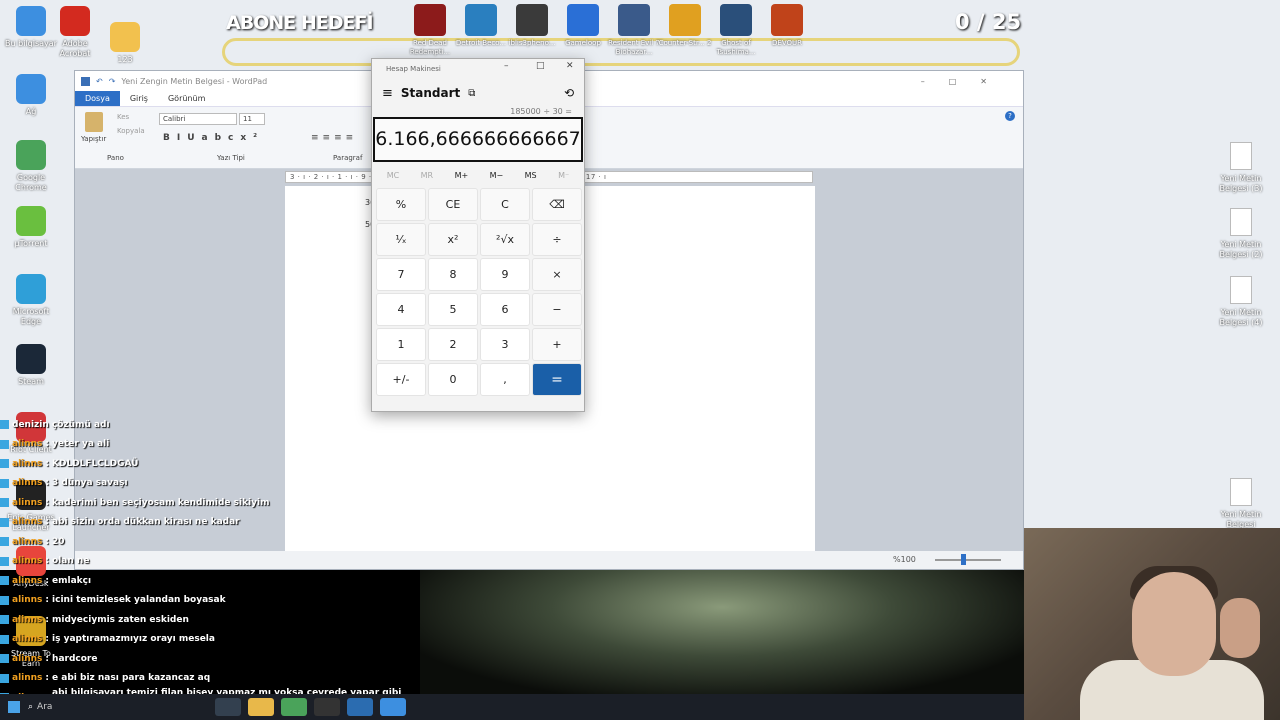 The height and width of the screenshot is (720, 1280). I want to click on font-size-select: 11, so click(252, 119).